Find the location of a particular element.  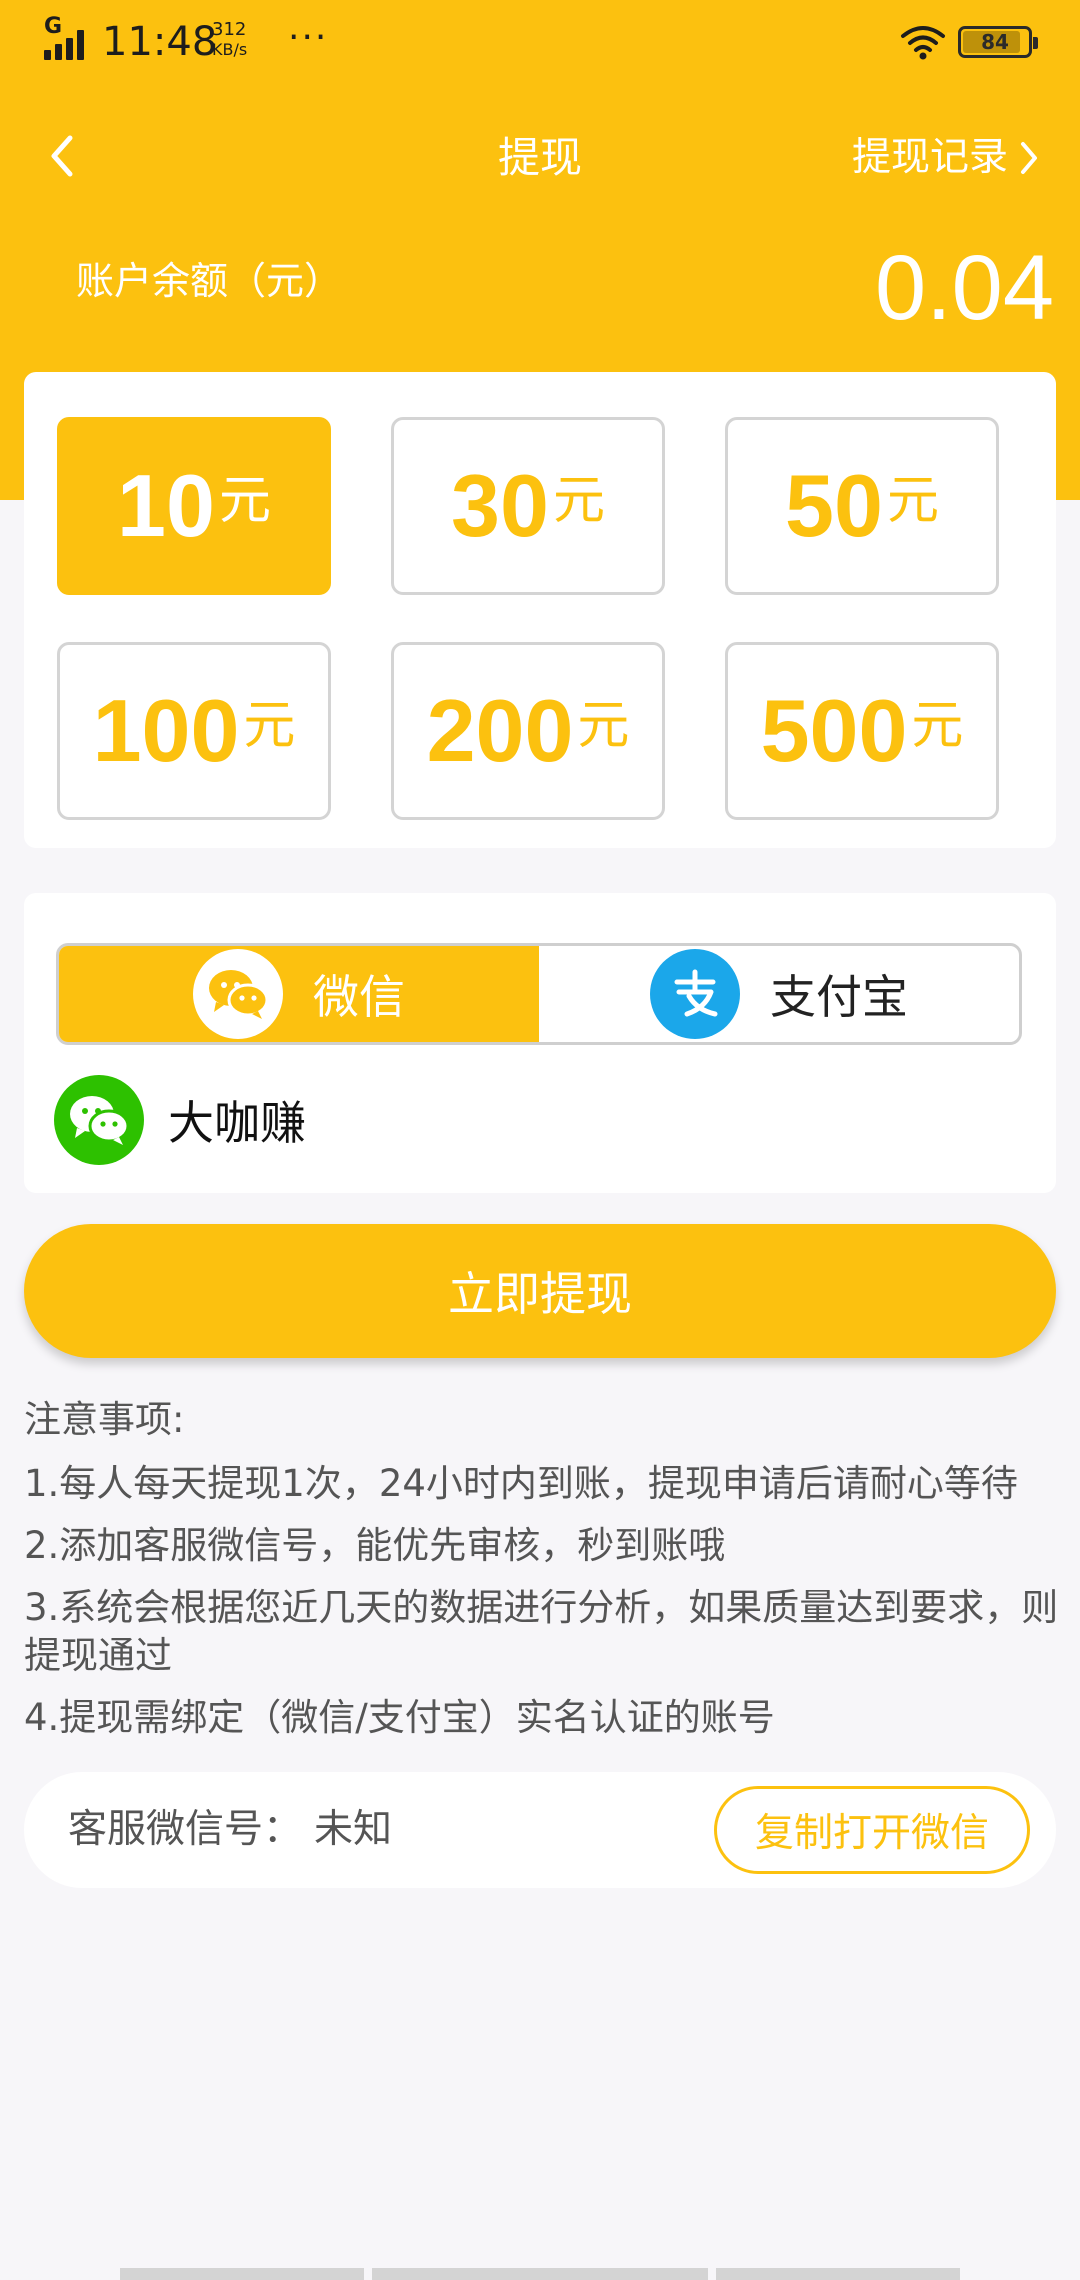

signal-icon: G is located at coordinates (69, 38).